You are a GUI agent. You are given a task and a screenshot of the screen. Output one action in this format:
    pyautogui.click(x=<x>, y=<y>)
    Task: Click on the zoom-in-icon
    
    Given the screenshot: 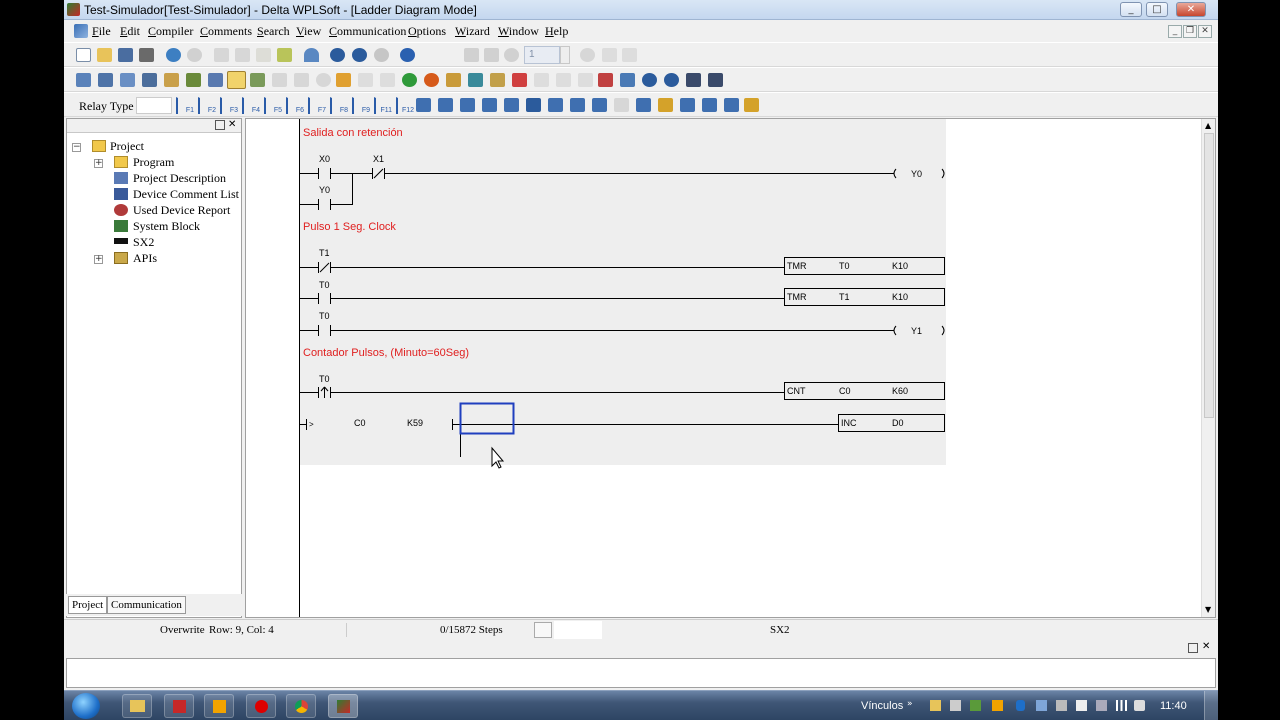 What is the action you would take?
    pyautogui.click(x=359, y=55)
    